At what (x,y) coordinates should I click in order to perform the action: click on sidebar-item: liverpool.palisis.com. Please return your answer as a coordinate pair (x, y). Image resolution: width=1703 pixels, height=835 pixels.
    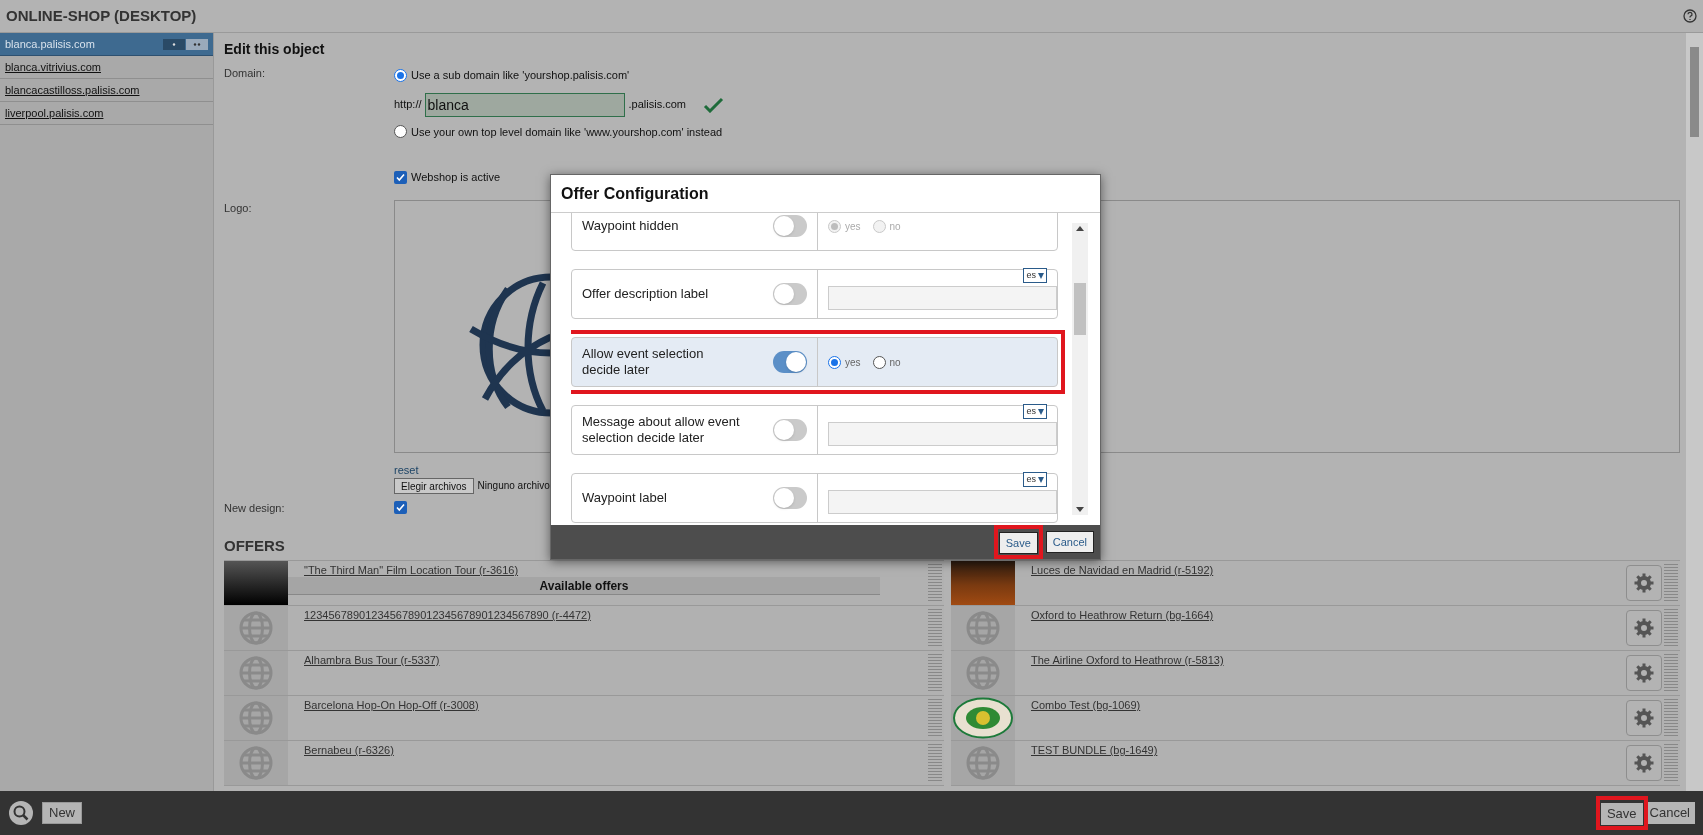
    Looking at the image, I should click on (106, 113).